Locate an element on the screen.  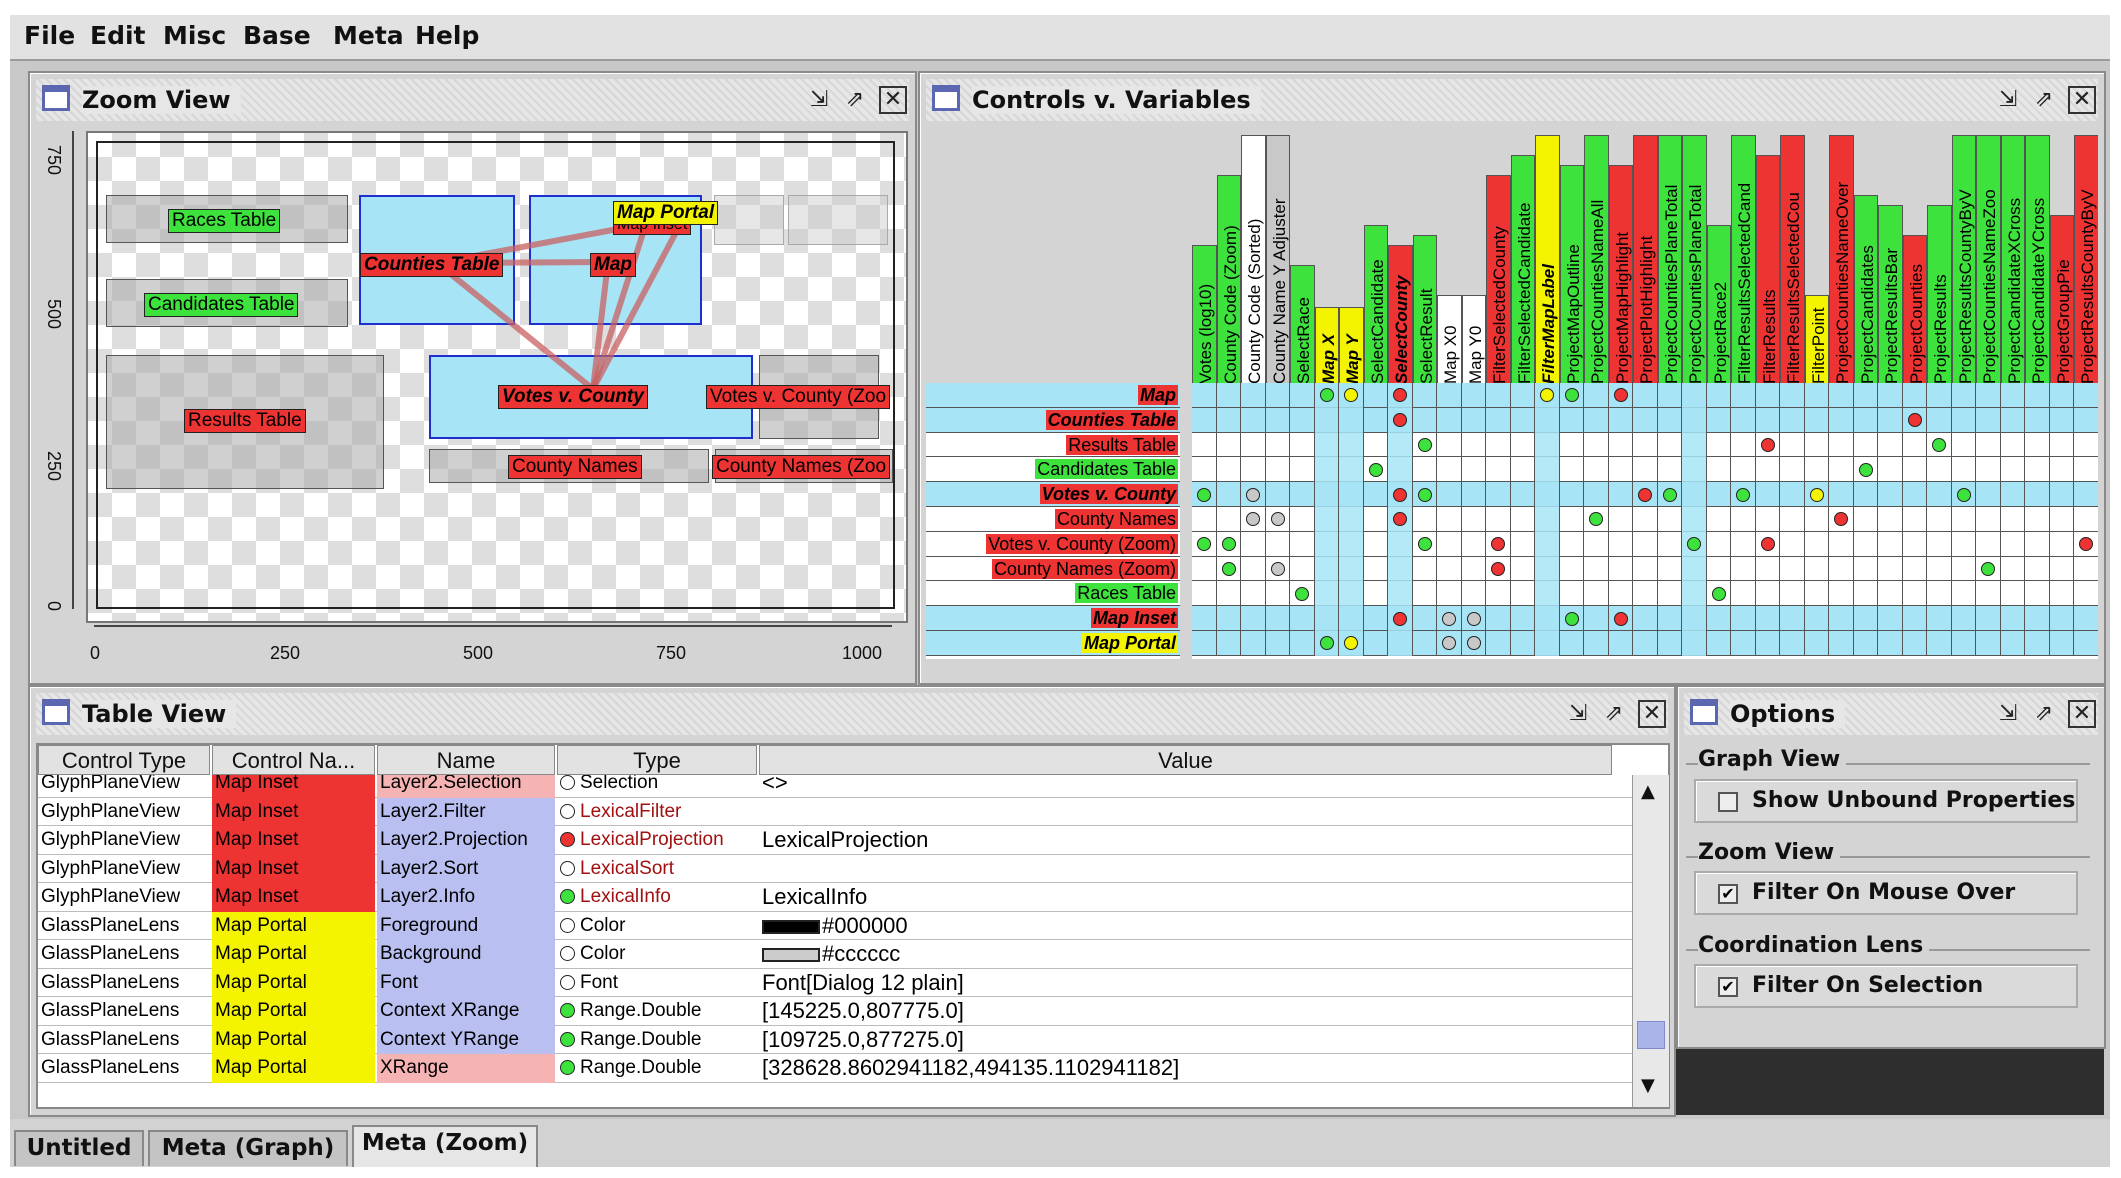
menu-file: File is located at coordinates (49, 35).